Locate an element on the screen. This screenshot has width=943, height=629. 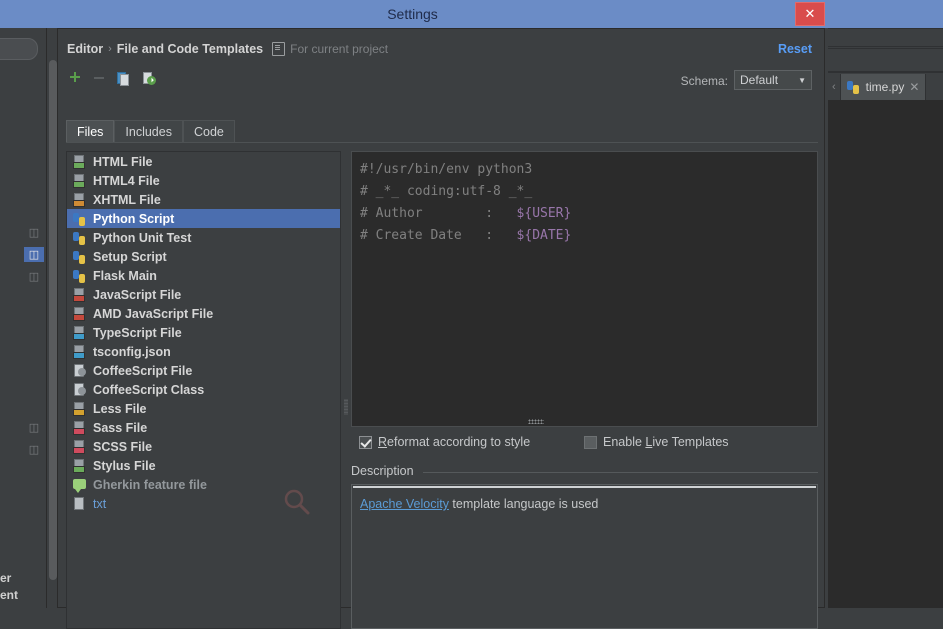
list-item: TypeScript File is located at coordinates (203, 332).